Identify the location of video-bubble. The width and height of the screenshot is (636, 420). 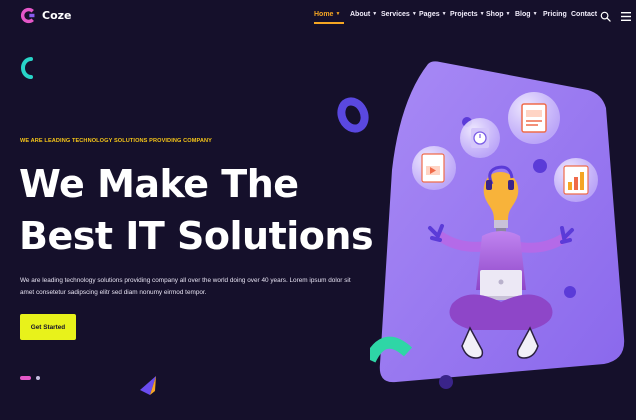
(434, 168).